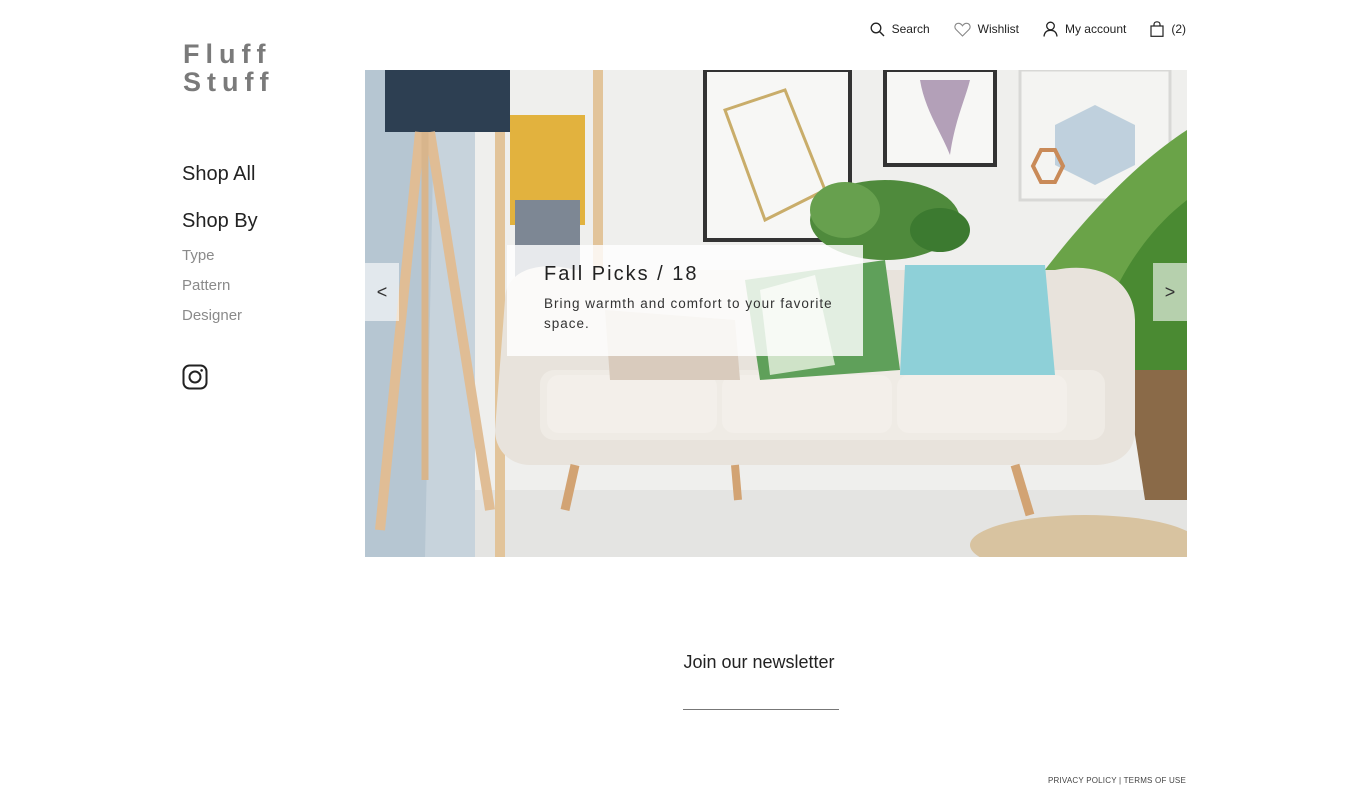  Describe the element at coordinates (1157, 29) in the screenshot. I see `shopping-bag-icon` at that location.